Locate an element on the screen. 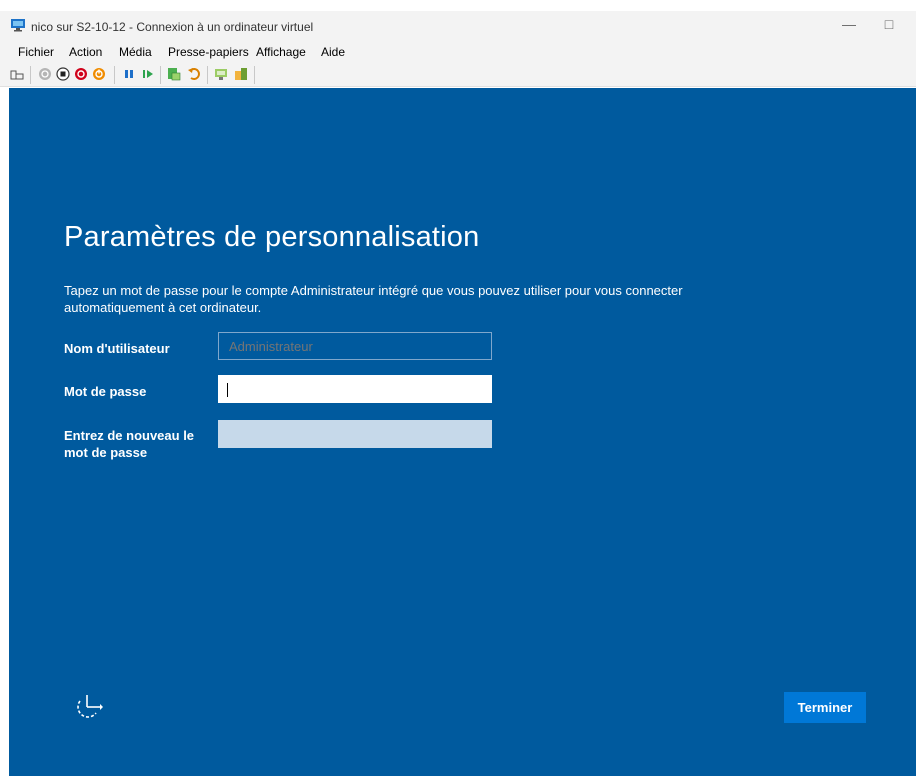 This screenshot has height=776, width=916. ctrl-alt-del-icon is located at coordinates (17, 74).